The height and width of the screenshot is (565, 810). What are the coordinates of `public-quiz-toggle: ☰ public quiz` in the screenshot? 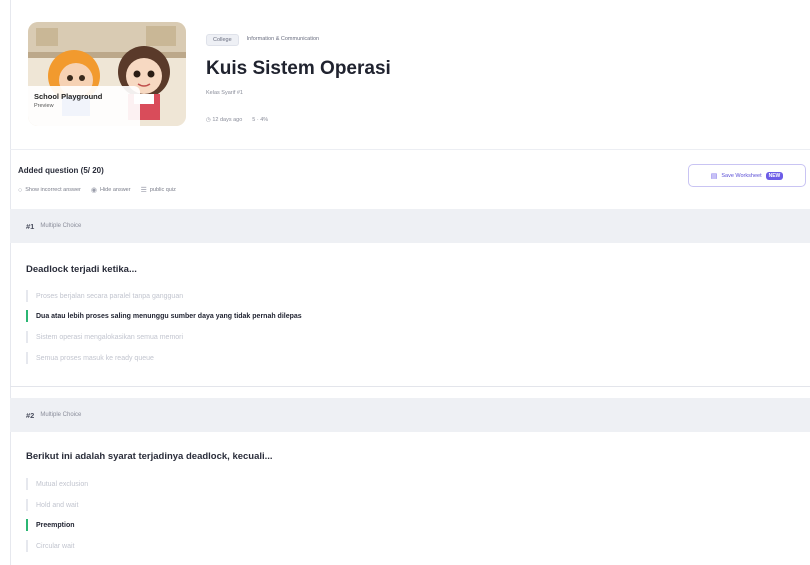 It's located at (158, 190).